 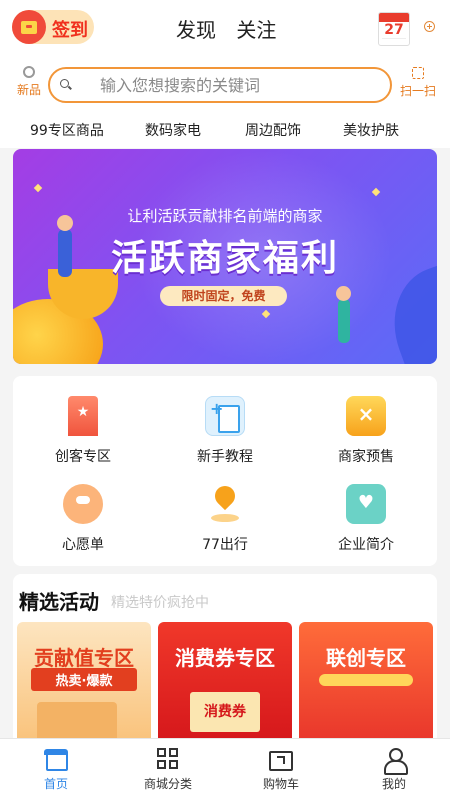 I want to click on activity-card-contribution: 贡献值专区 热卖·爆款, so click(x=84, y=683).